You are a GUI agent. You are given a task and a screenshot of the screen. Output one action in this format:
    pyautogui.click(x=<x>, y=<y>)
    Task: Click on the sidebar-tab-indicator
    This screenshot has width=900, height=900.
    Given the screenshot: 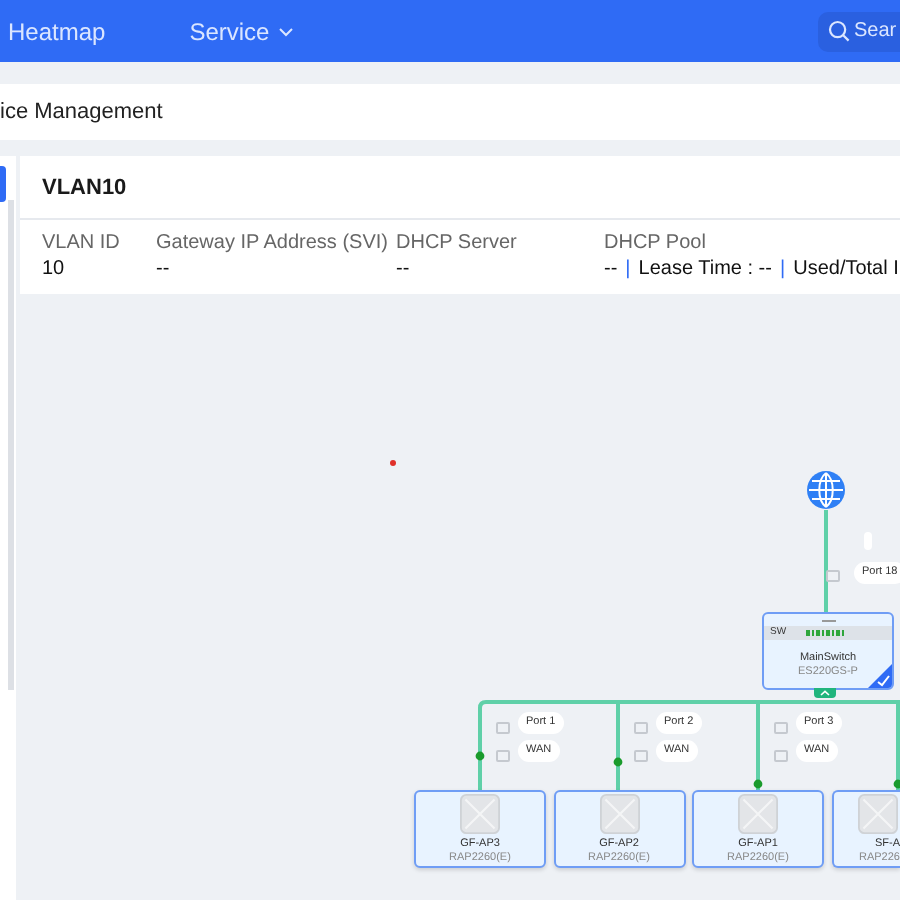 What is the action you would take?
    pyautogui.click(x=3, y=184)
    